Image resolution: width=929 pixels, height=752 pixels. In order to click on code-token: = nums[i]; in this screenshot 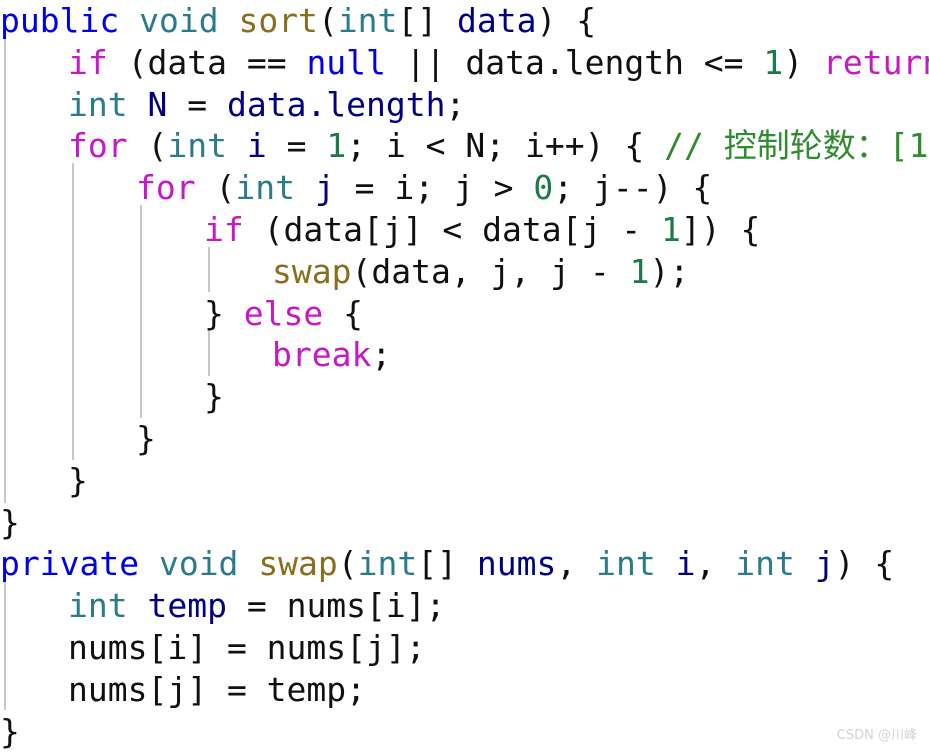, I will do `click(336, 606)`.